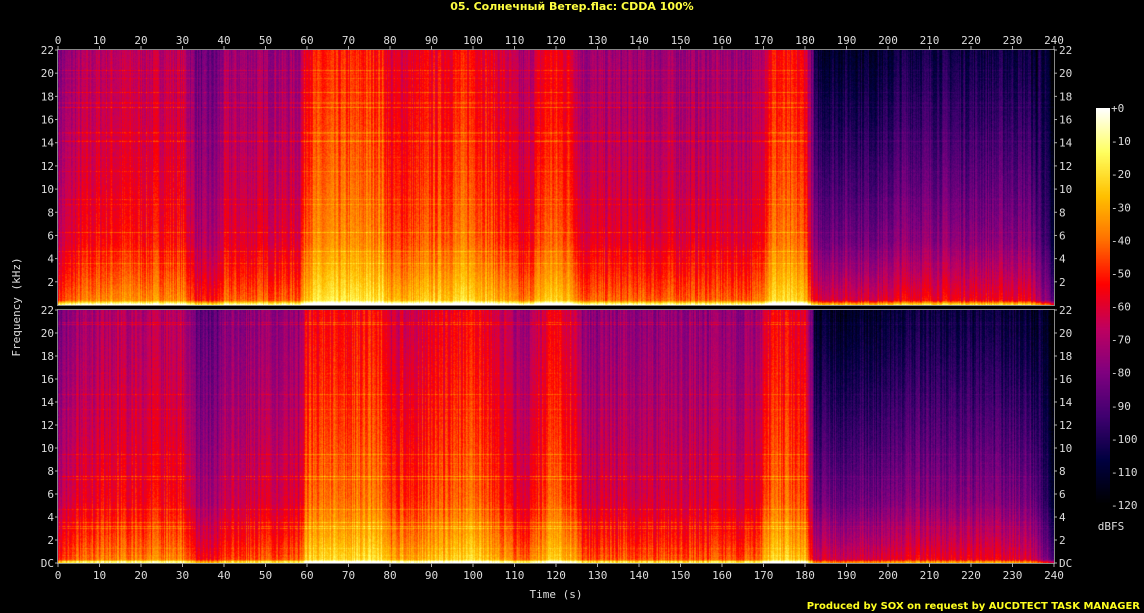  I want to click on y-tick-label-right: 14, so click(1066, 402).